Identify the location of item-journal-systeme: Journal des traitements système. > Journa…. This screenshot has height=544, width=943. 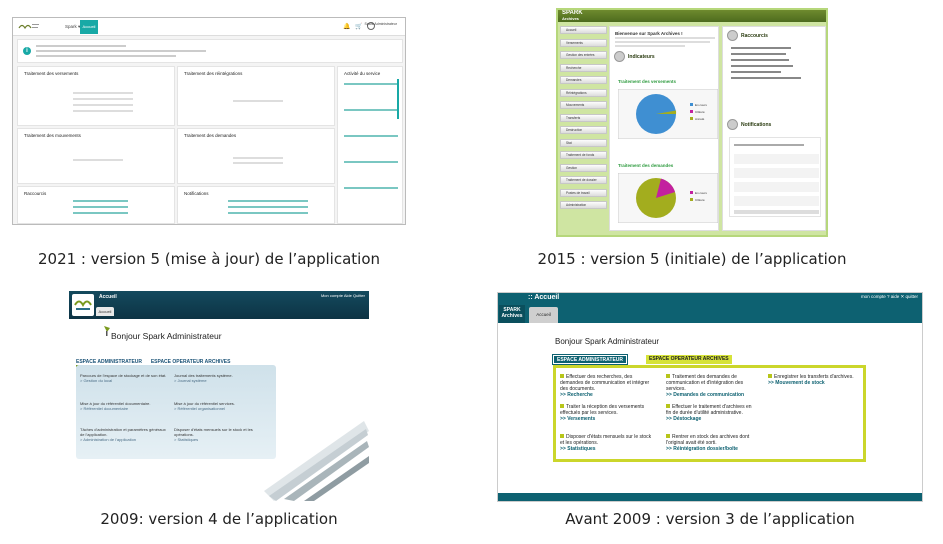
(203, 378).